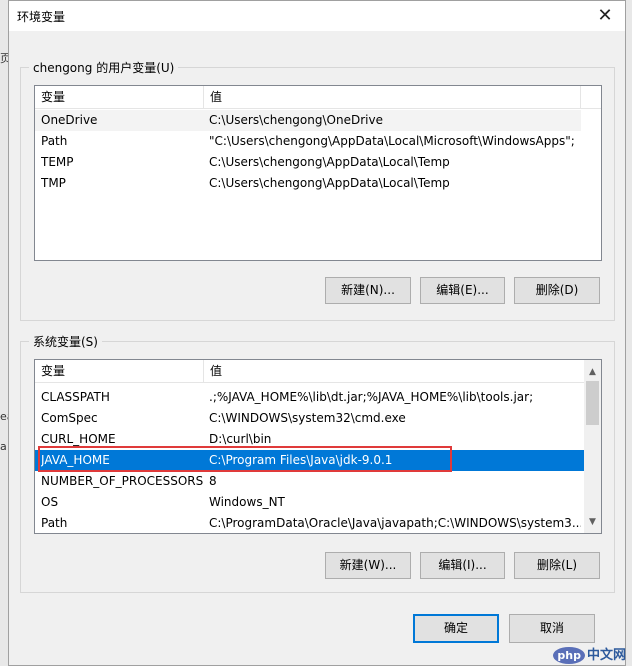  What do you see at coordinates (213, 481) in the screenshot?
I see `variable-value: 8` at bounding box center [213, 481].